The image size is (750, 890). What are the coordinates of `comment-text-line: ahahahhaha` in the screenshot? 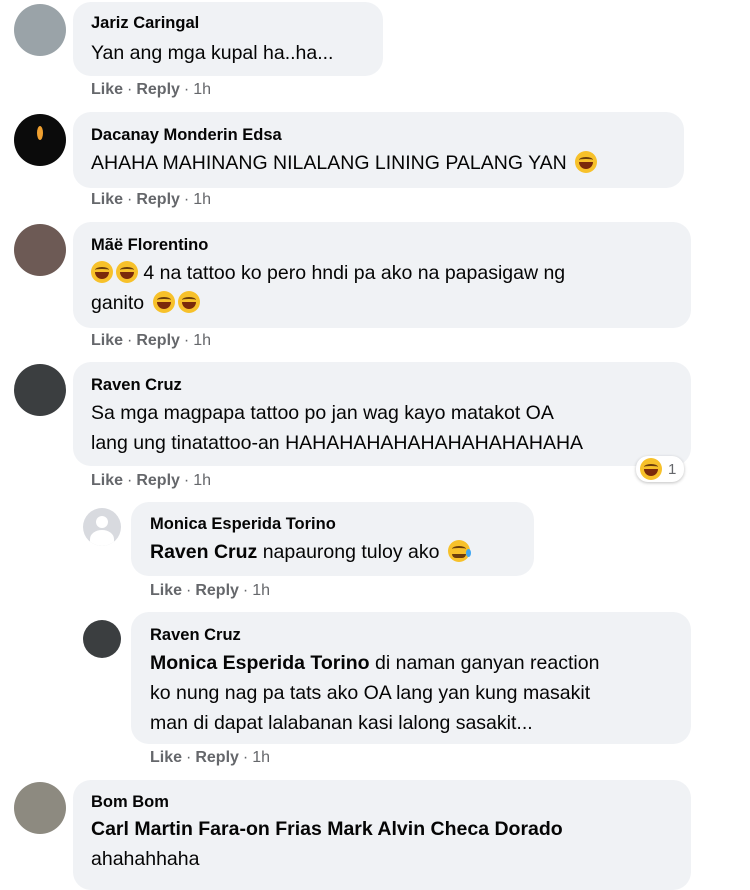 It's located at (145, 859).